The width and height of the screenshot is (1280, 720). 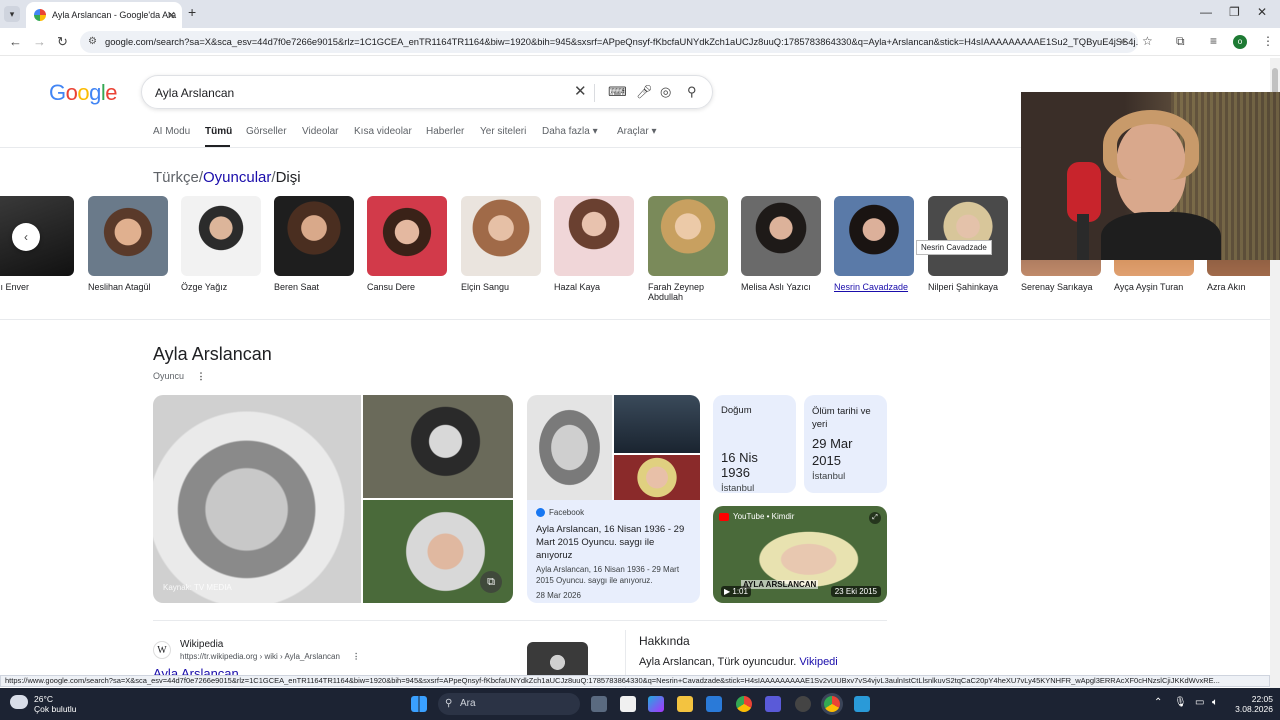 I want to click on chrome-active-icon, so click(x=832, y=704).